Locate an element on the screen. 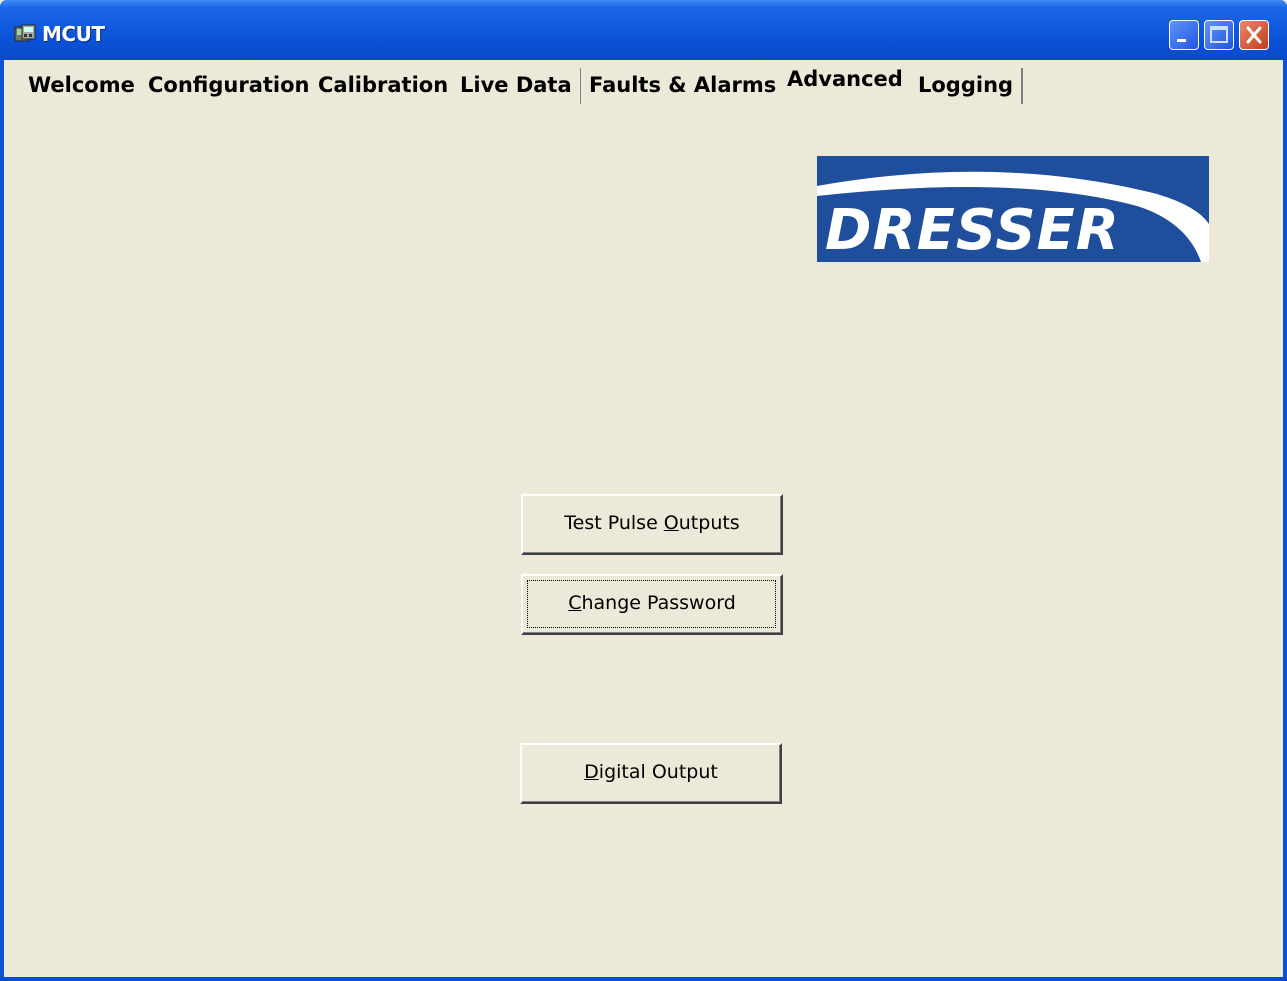 The width and height of the screenshot is (1287, 981). test-pulse-outputs-button: Test Pulse Outputs is located at coordinates (652, 524).